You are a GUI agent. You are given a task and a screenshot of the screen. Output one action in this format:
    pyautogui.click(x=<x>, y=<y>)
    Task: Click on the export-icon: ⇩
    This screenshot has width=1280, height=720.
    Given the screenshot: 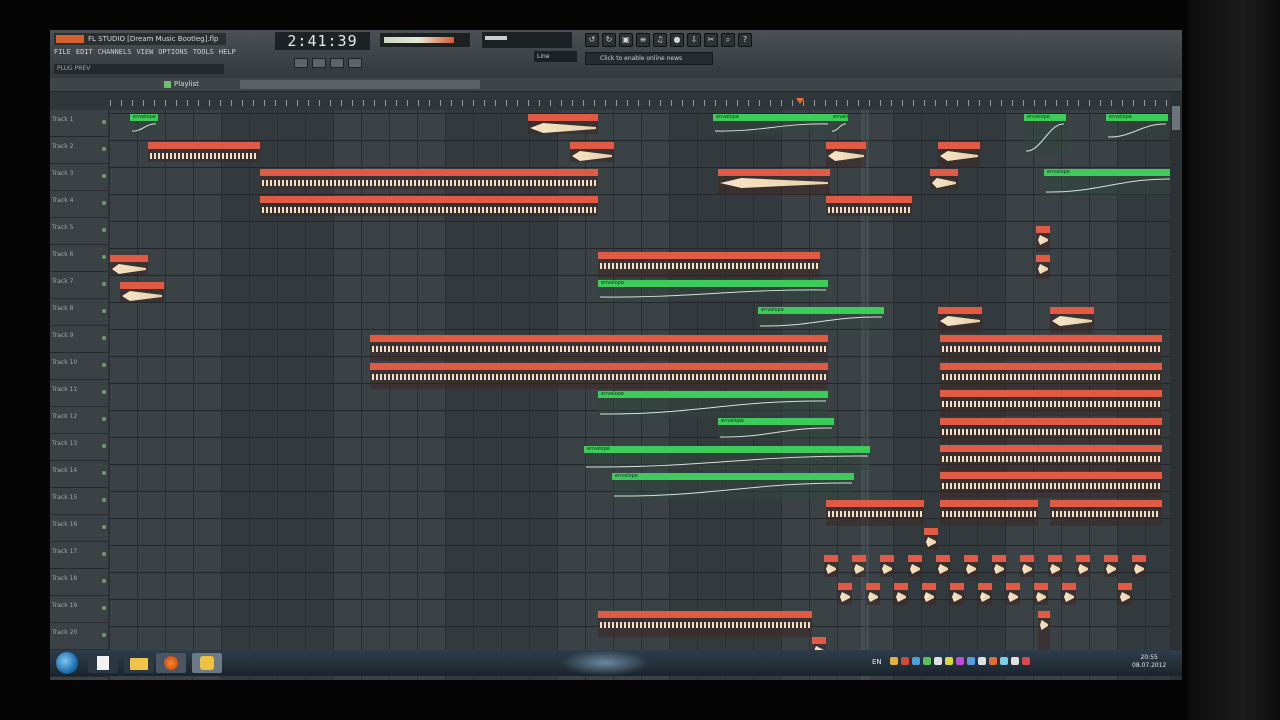 What is the action you would take?
    pyautogui.click(x=694, y=40)
    